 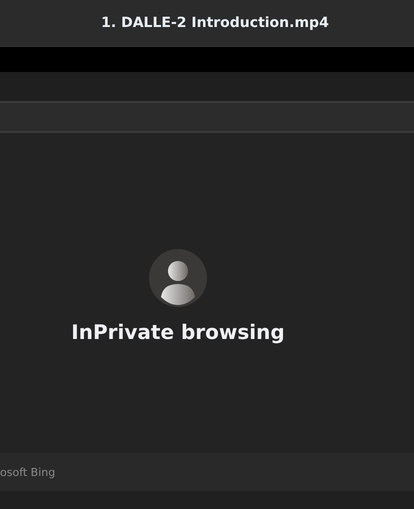 I want to click on person-icon, so click(x=178, y=278).